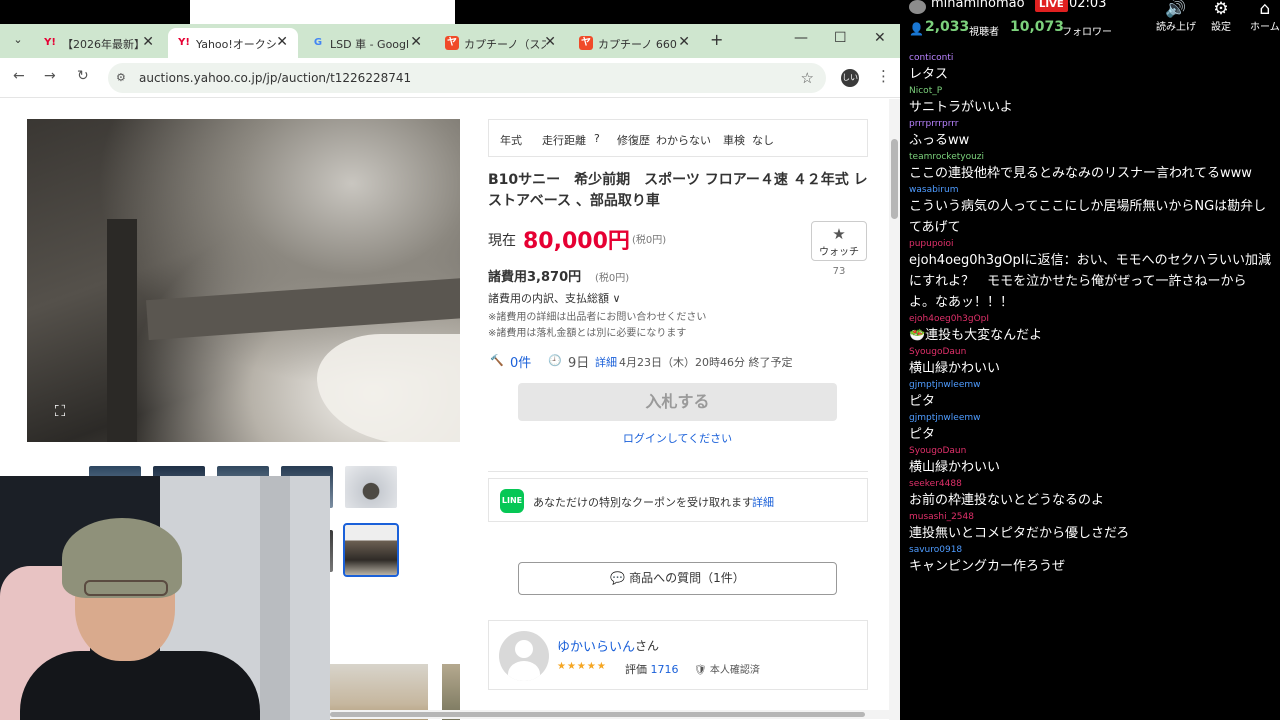  What do you see at coordinates (60, 411) in the screenshot?
I see `zoom-icon: ⛶` at bounding box center [60, 411].